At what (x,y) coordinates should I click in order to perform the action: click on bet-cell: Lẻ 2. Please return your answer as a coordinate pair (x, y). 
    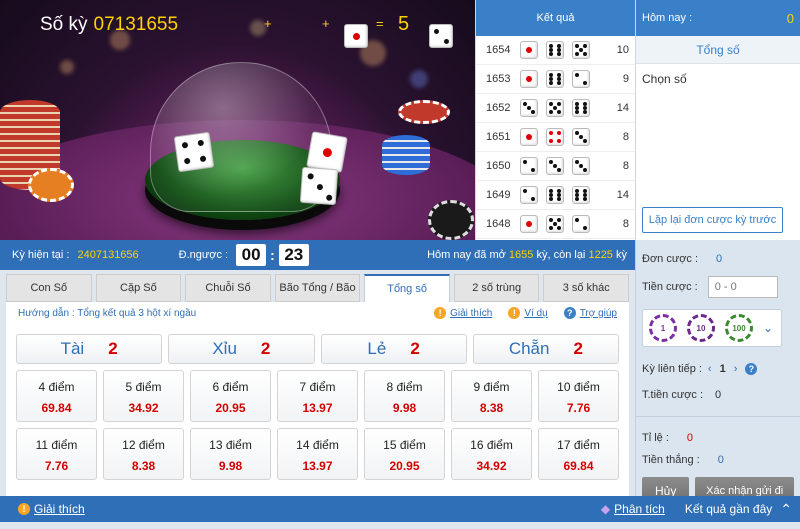
    Looking at the image, I should click on (393, 349).